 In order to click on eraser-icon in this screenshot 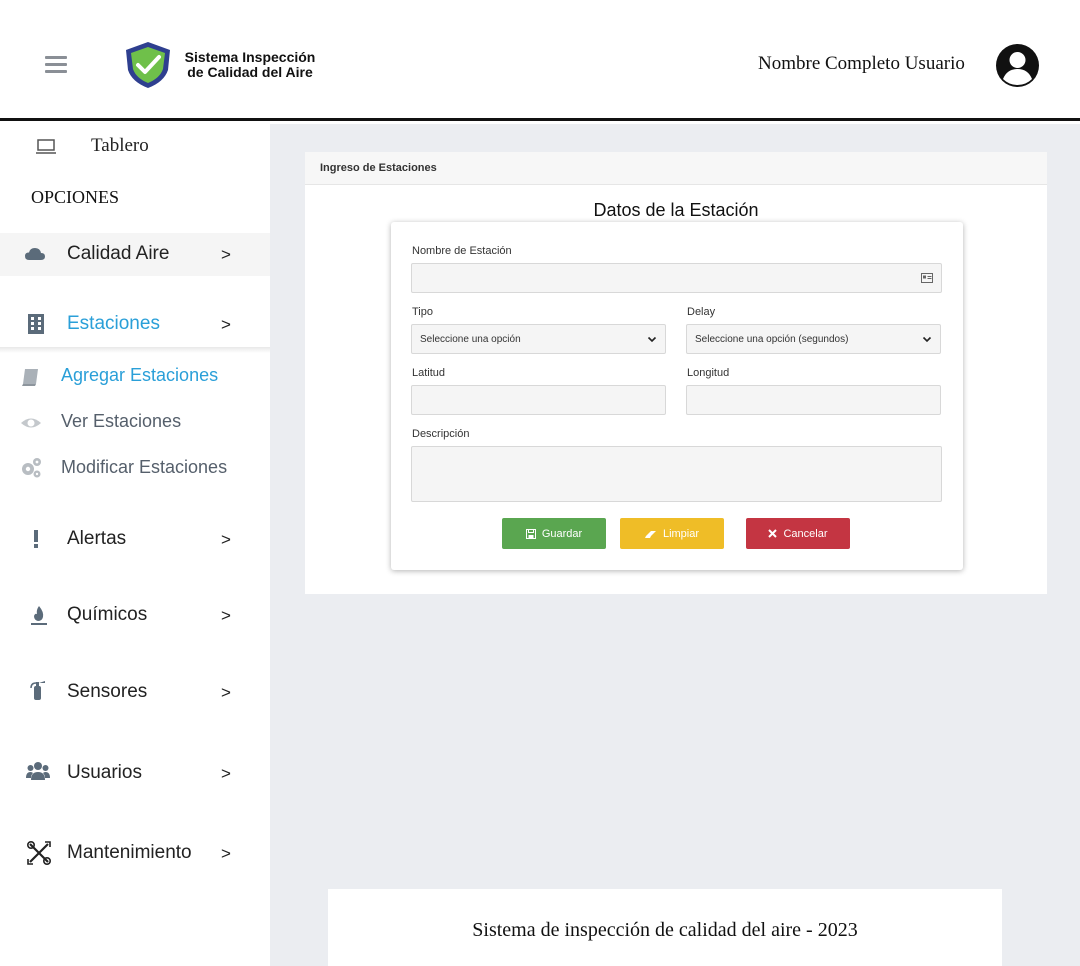, I will do `click(650, 534)`.